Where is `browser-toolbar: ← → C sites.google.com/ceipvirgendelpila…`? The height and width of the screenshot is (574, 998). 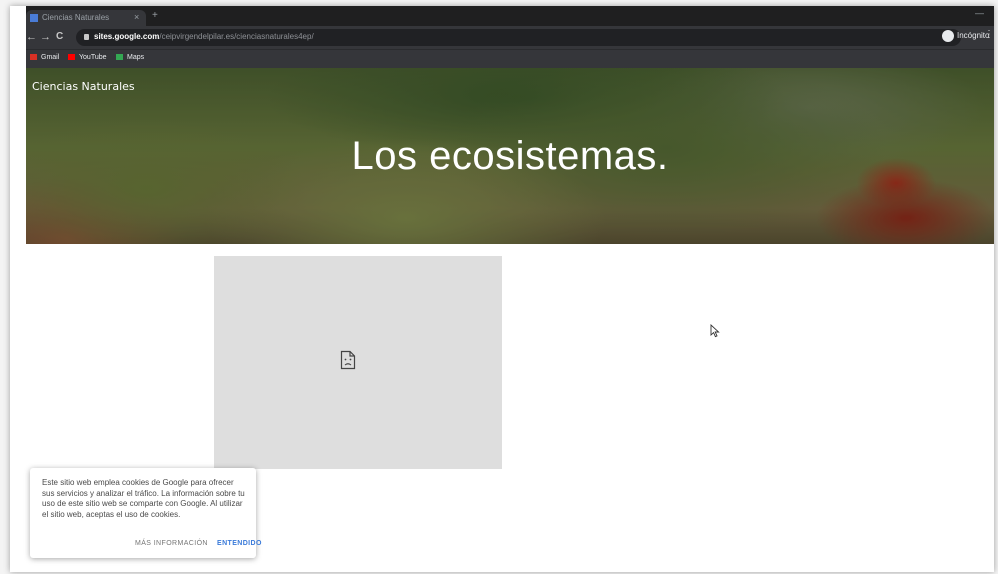 browser-toolbar: ← → C sites.google.com/ceipvirgendelpila… is located at coordinates (510, 37).